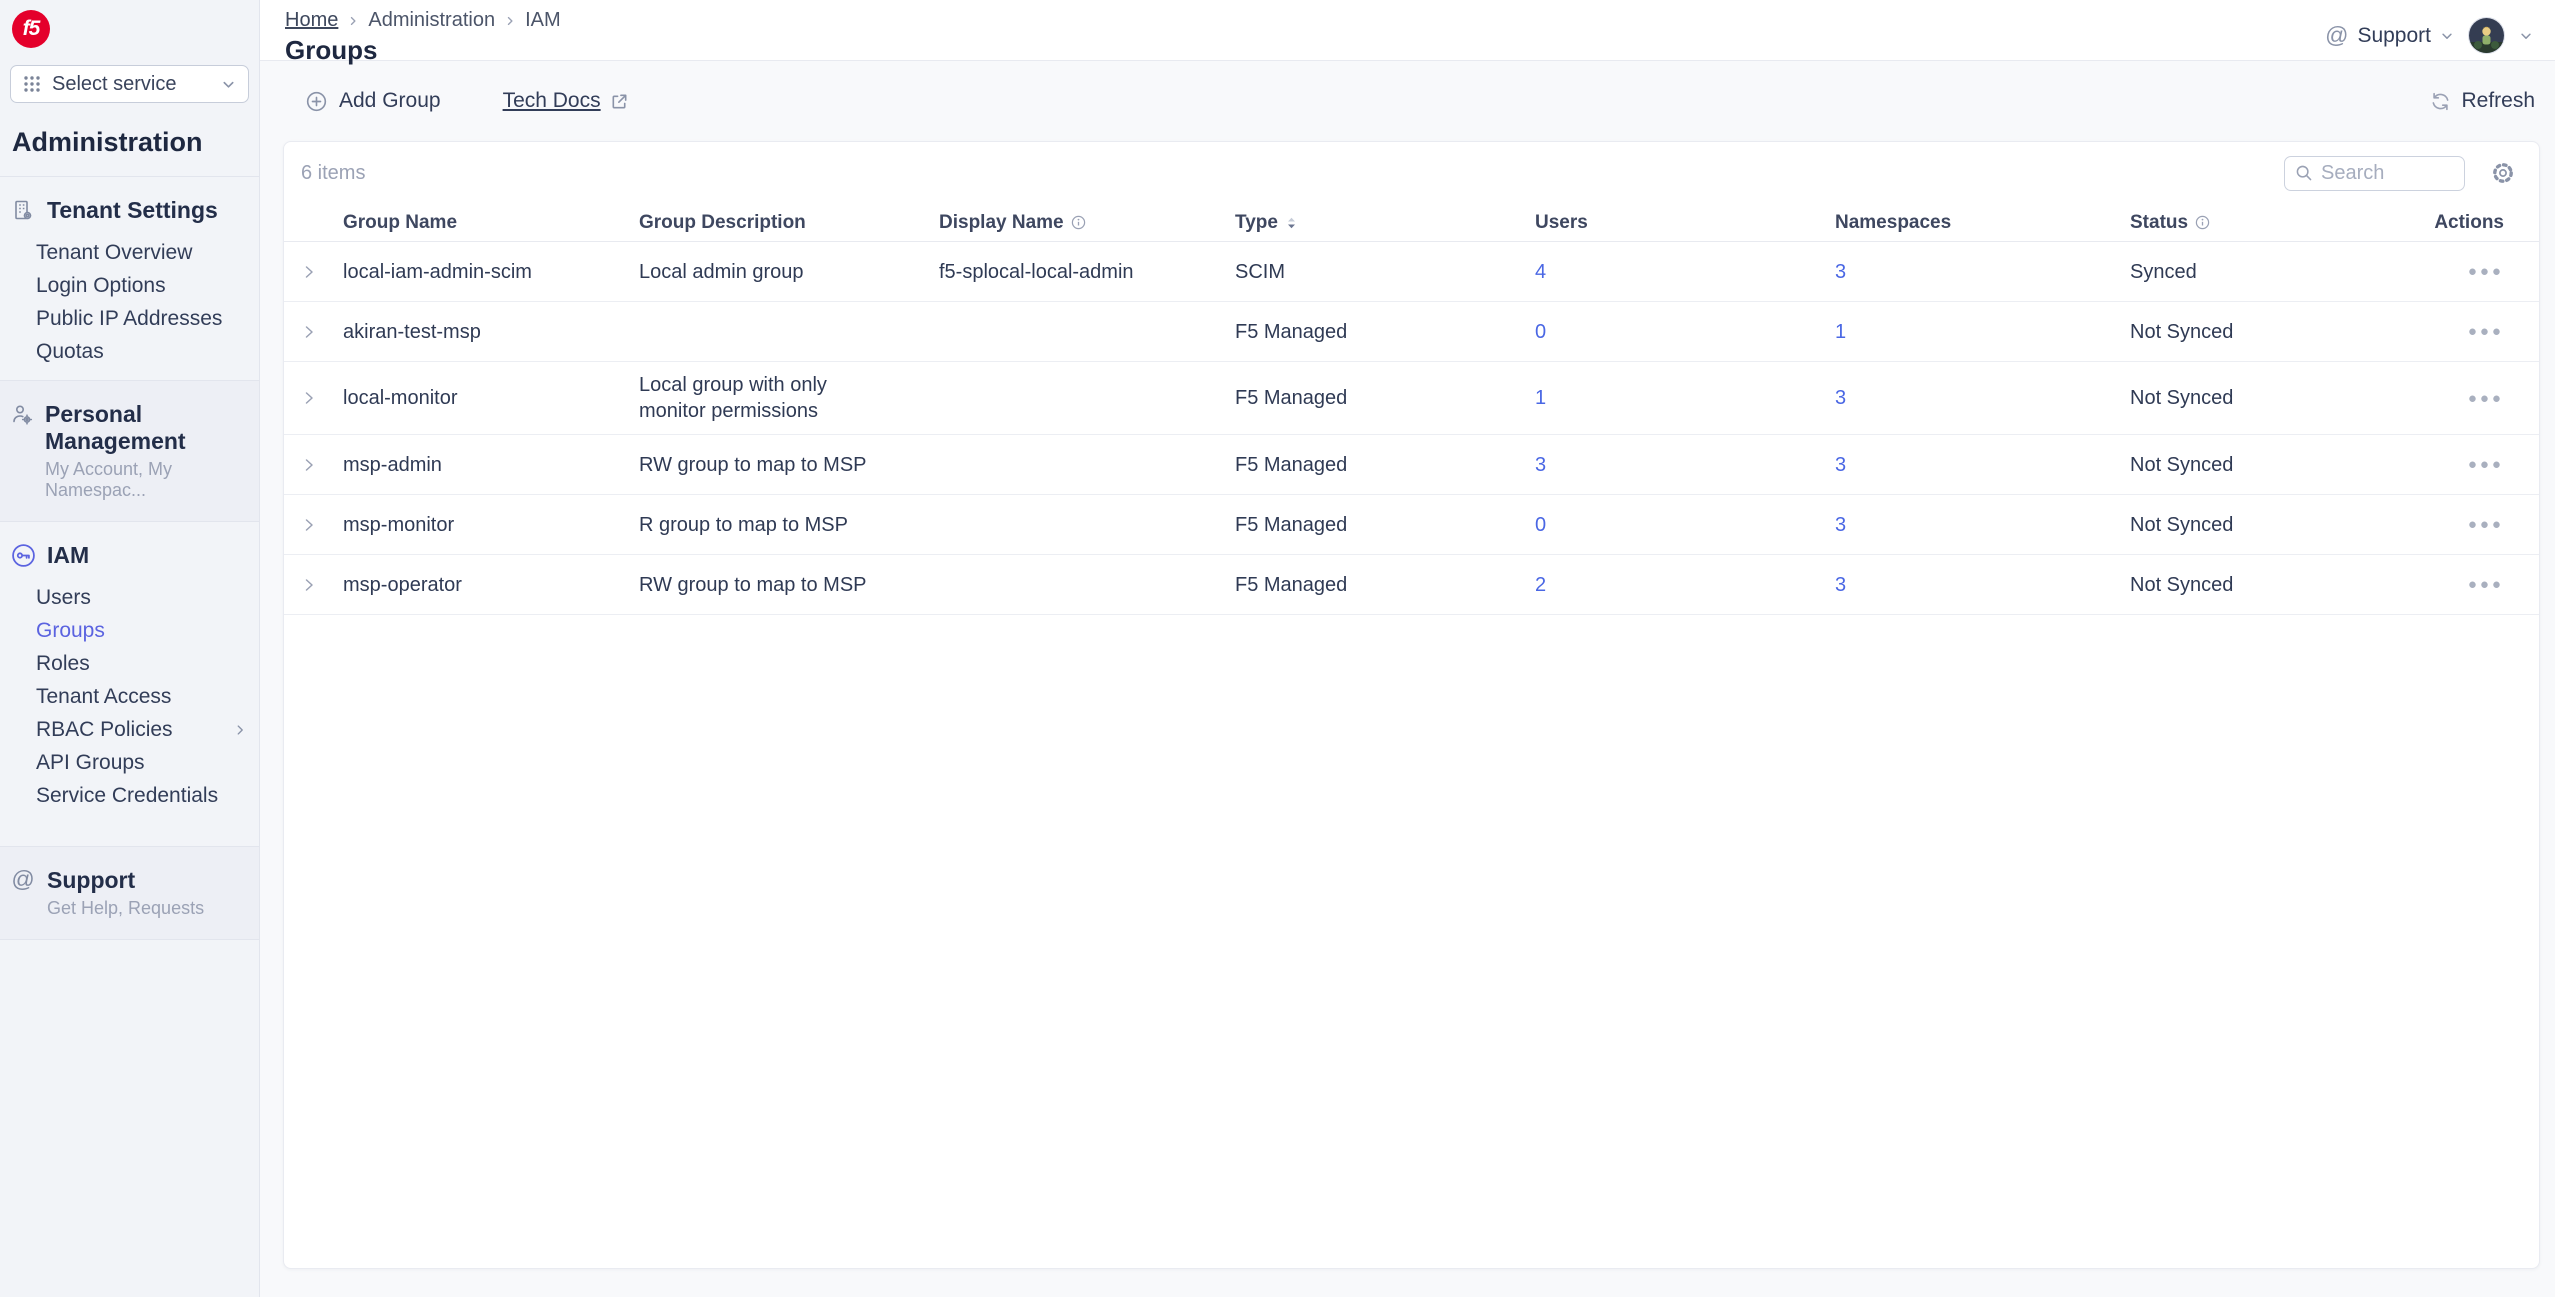 The width and height of the screenshot is (2555, 1297). I want to click on service-selector: Select service, so click(129, 84).